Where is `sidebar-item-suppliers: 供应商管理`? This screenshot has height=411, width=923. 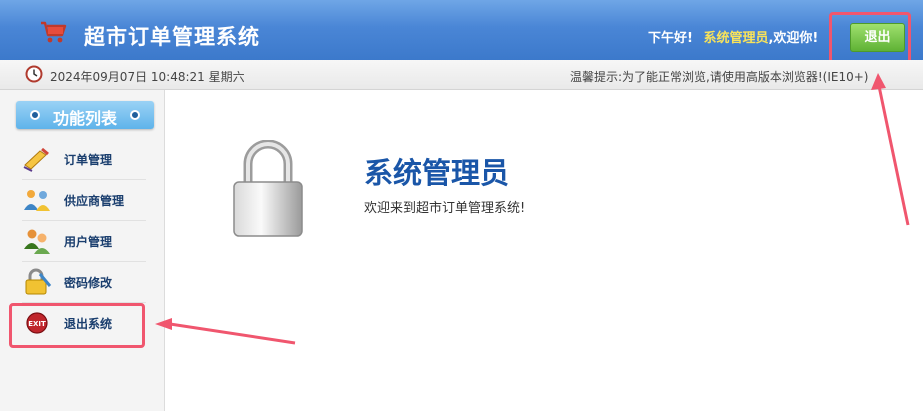
sidebar-item-suppliers: 供应商管理 is located at coordinates (84, 200).